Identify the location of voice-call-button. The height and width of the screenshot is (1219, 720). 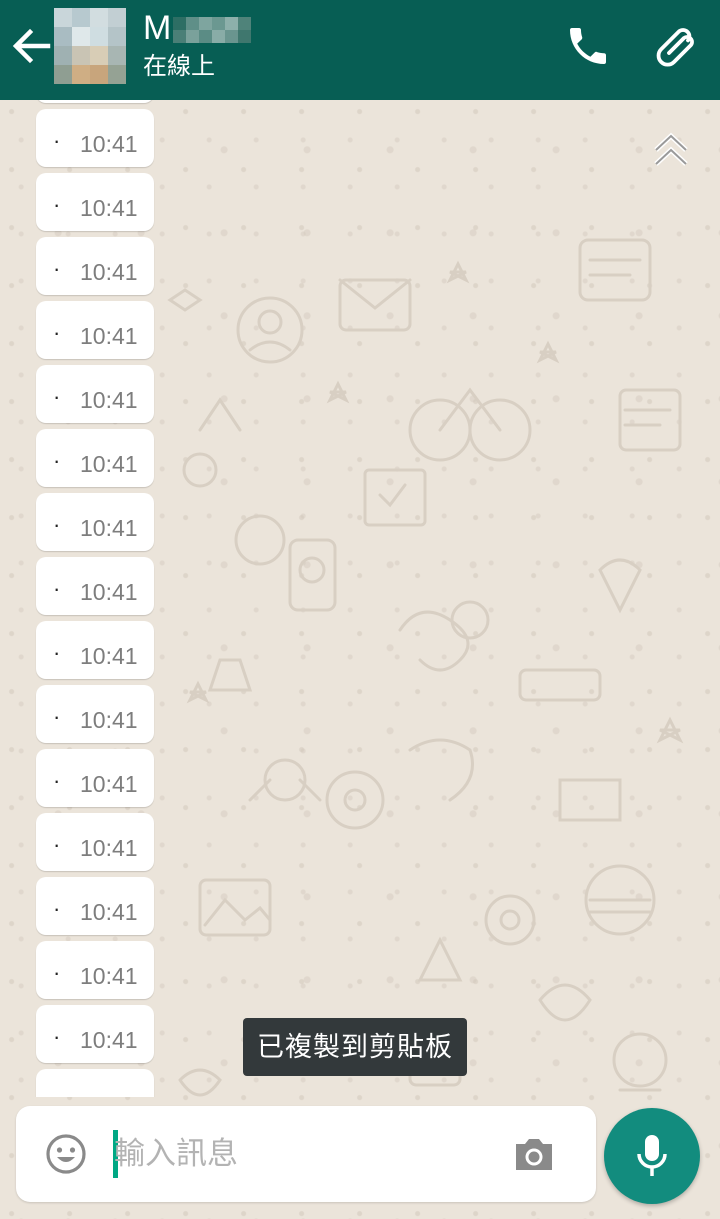
(588, 46).